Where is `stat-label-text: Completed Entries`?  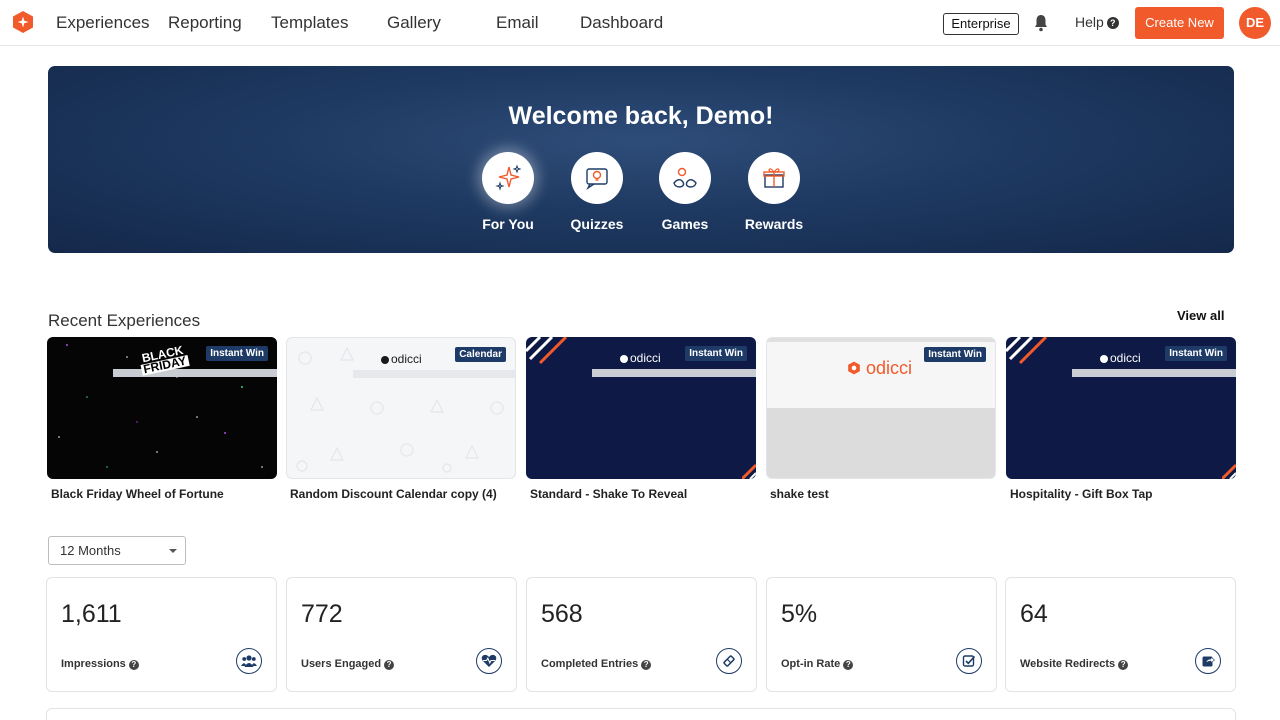
stat-label-text: Completed Entries is located at coordinates (590, 664).